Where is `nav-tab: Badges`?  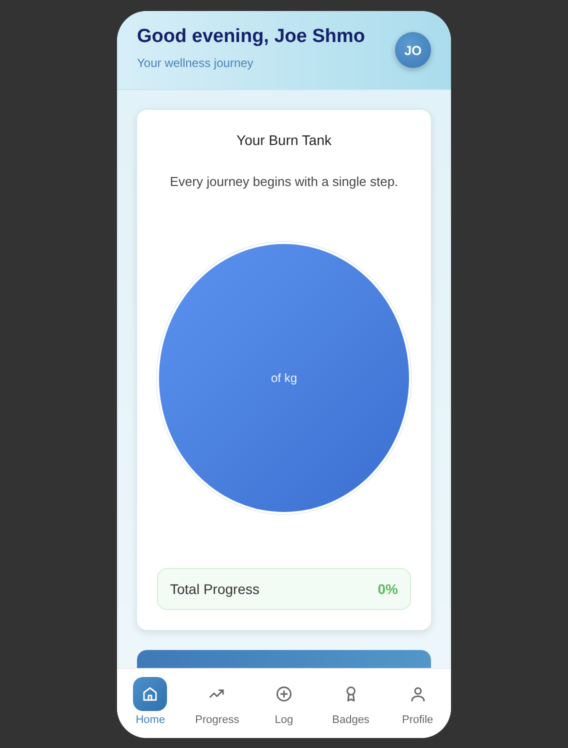 nav-tab: Badges is located at coordinates (350, 701).